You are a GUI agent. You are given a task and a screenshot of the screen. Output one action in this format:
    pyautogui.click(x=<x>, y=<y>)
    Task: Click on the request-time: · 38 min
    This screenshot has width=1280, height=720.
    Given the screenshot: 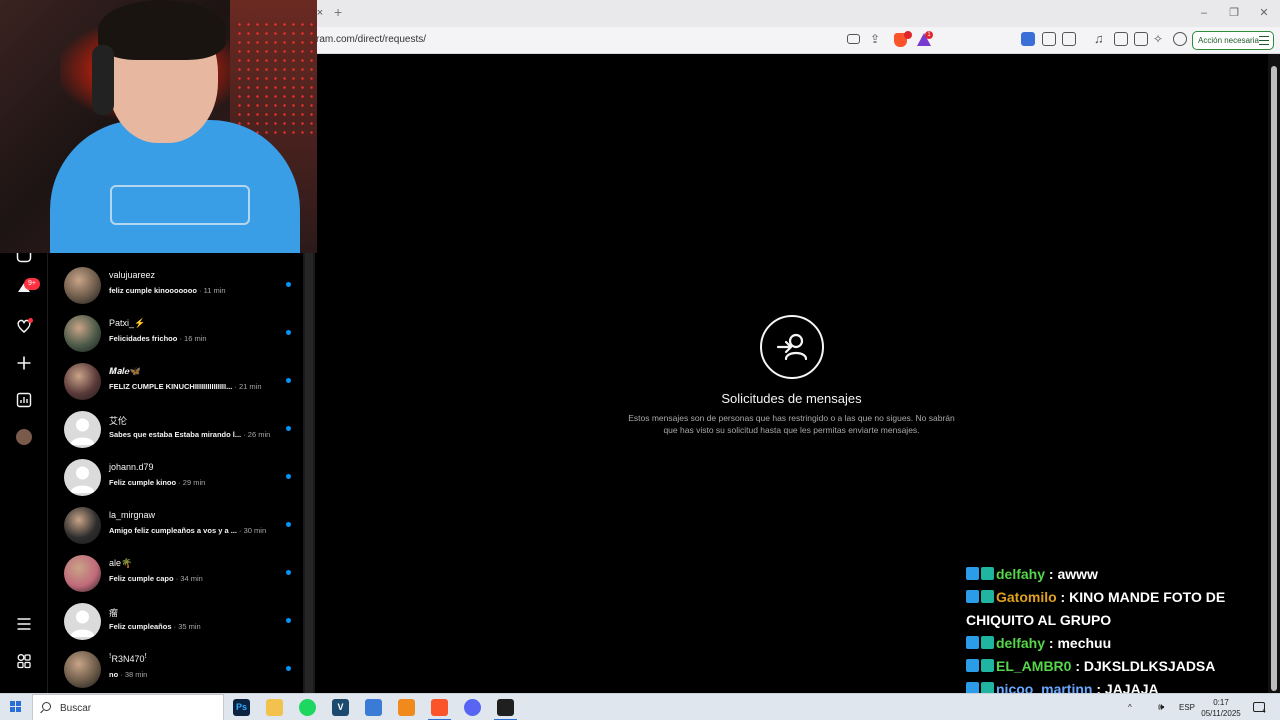 What is the action you would take?
    pyautogui.click(x=134, y=674)
    